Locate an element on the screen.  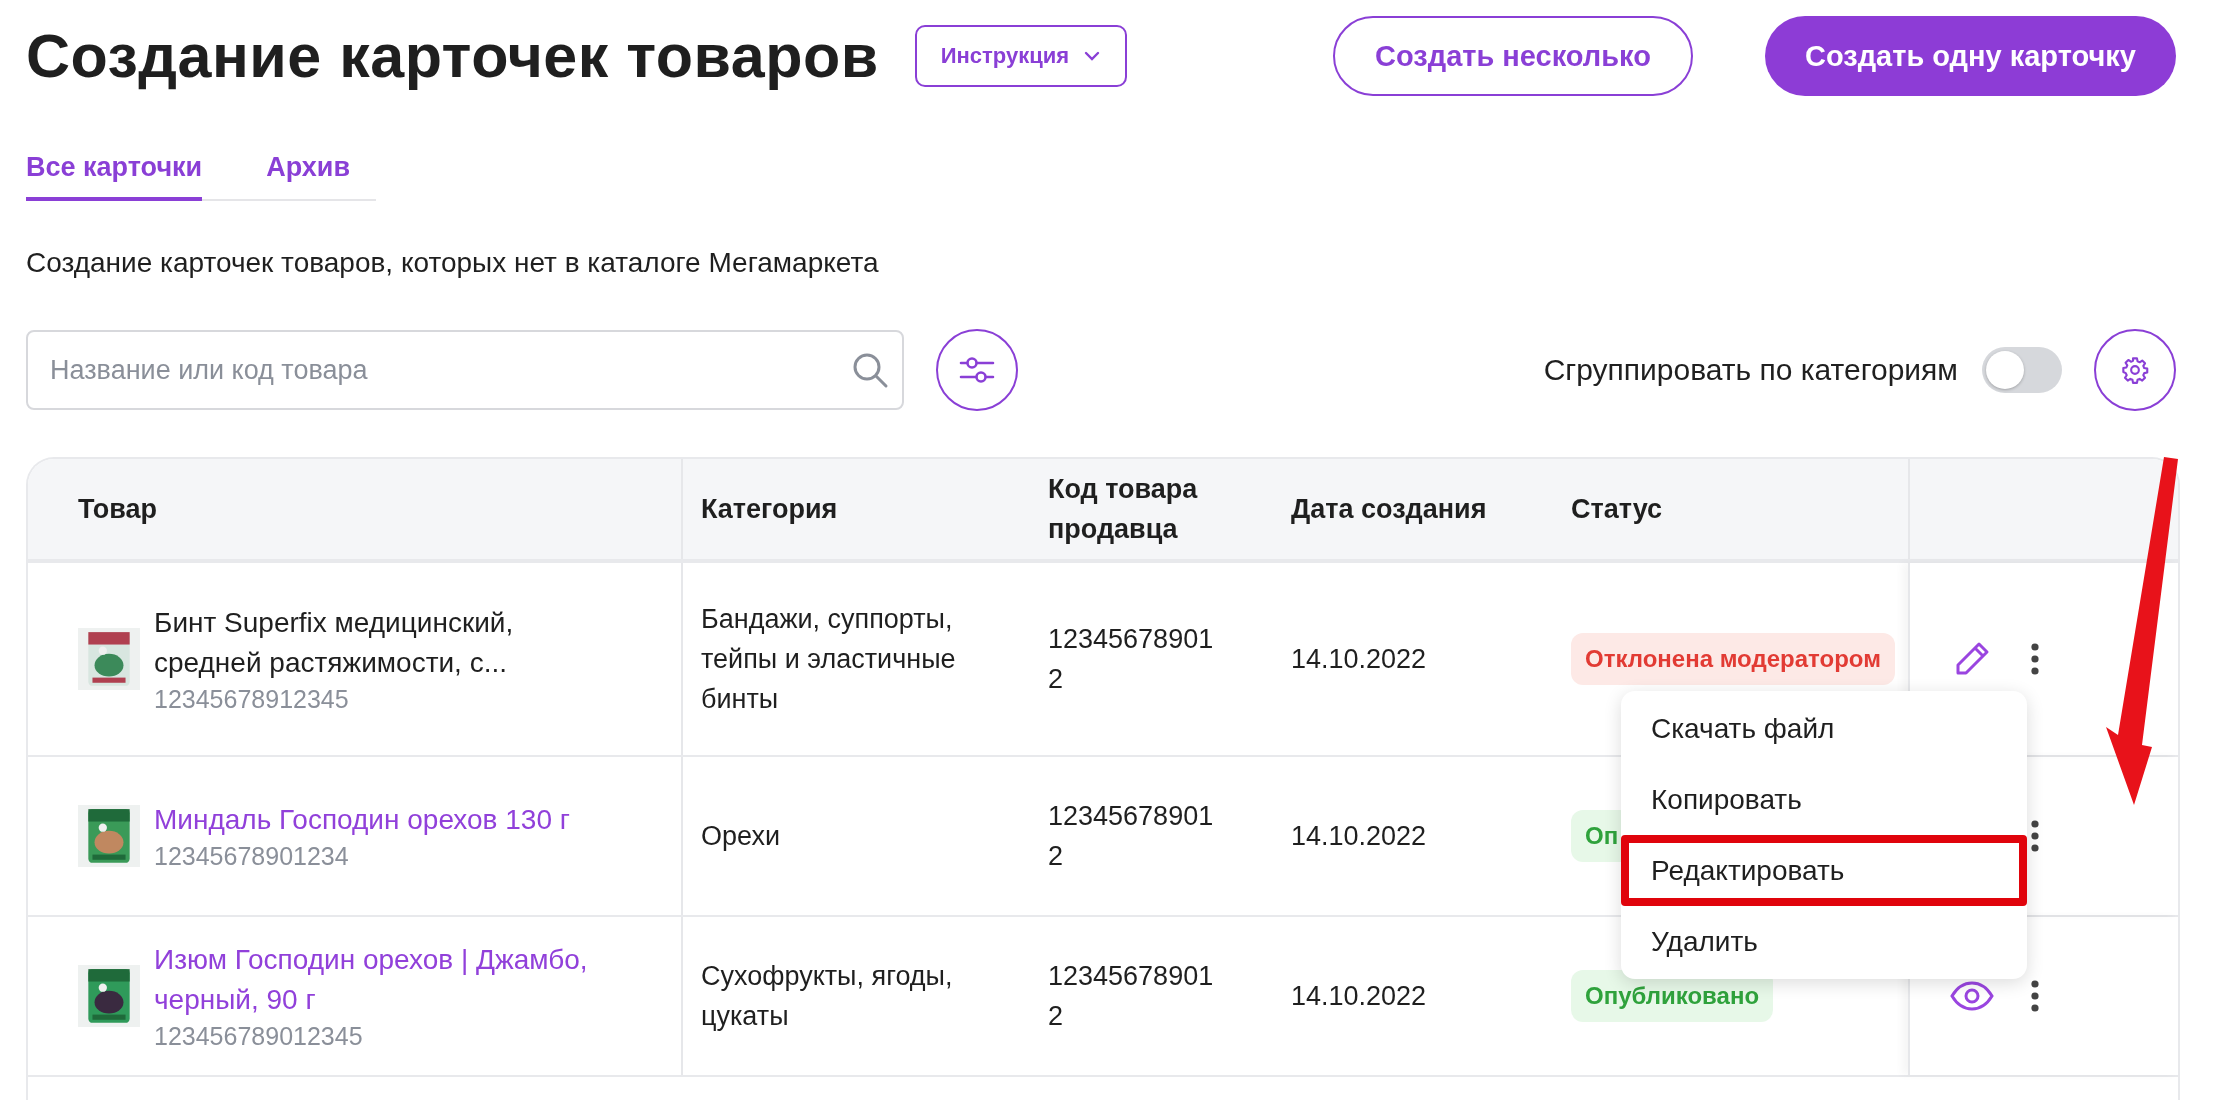
column-header: Категория is located at coordinates (769, 509).